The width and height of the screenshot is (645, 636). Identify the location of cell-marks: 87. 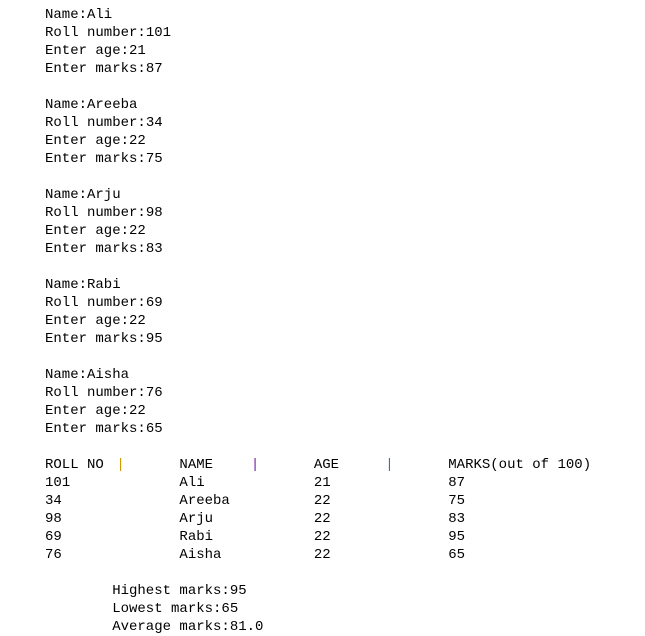
(457, 483).